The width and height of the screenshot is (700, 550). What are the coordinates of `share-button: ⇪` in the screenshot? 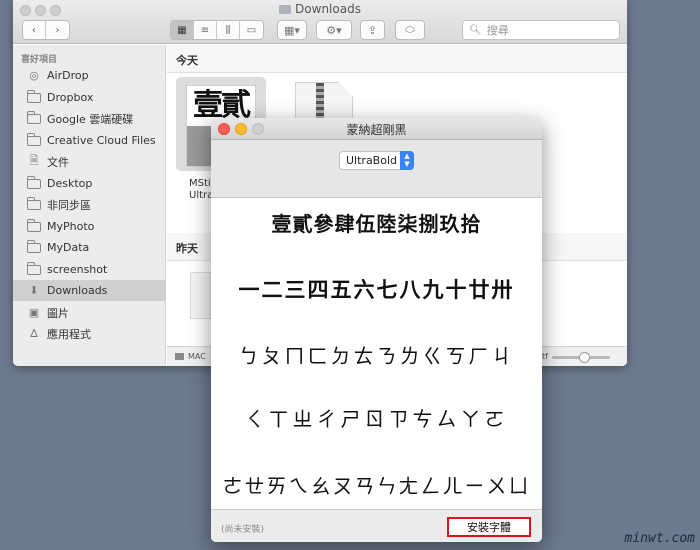 It's located at (372, 30).